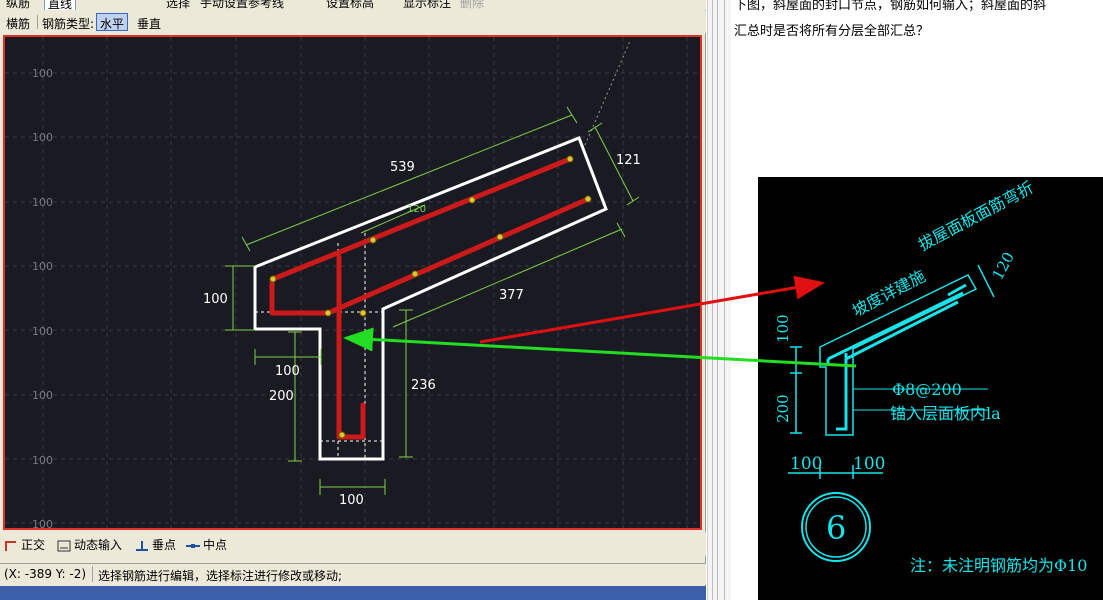 This screenshot has height=600, width=1103. Describe the element at coordinates (142, 546) in the screenshot. I see `perpendicular-icon` at that location.